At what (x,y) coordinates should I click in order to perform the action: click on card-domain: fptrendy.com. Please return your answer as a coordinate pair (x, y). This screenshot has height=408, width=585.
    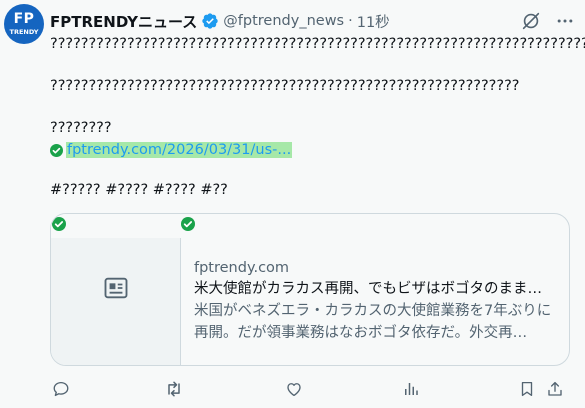
    Looking at the image, I should click on (242, 268).